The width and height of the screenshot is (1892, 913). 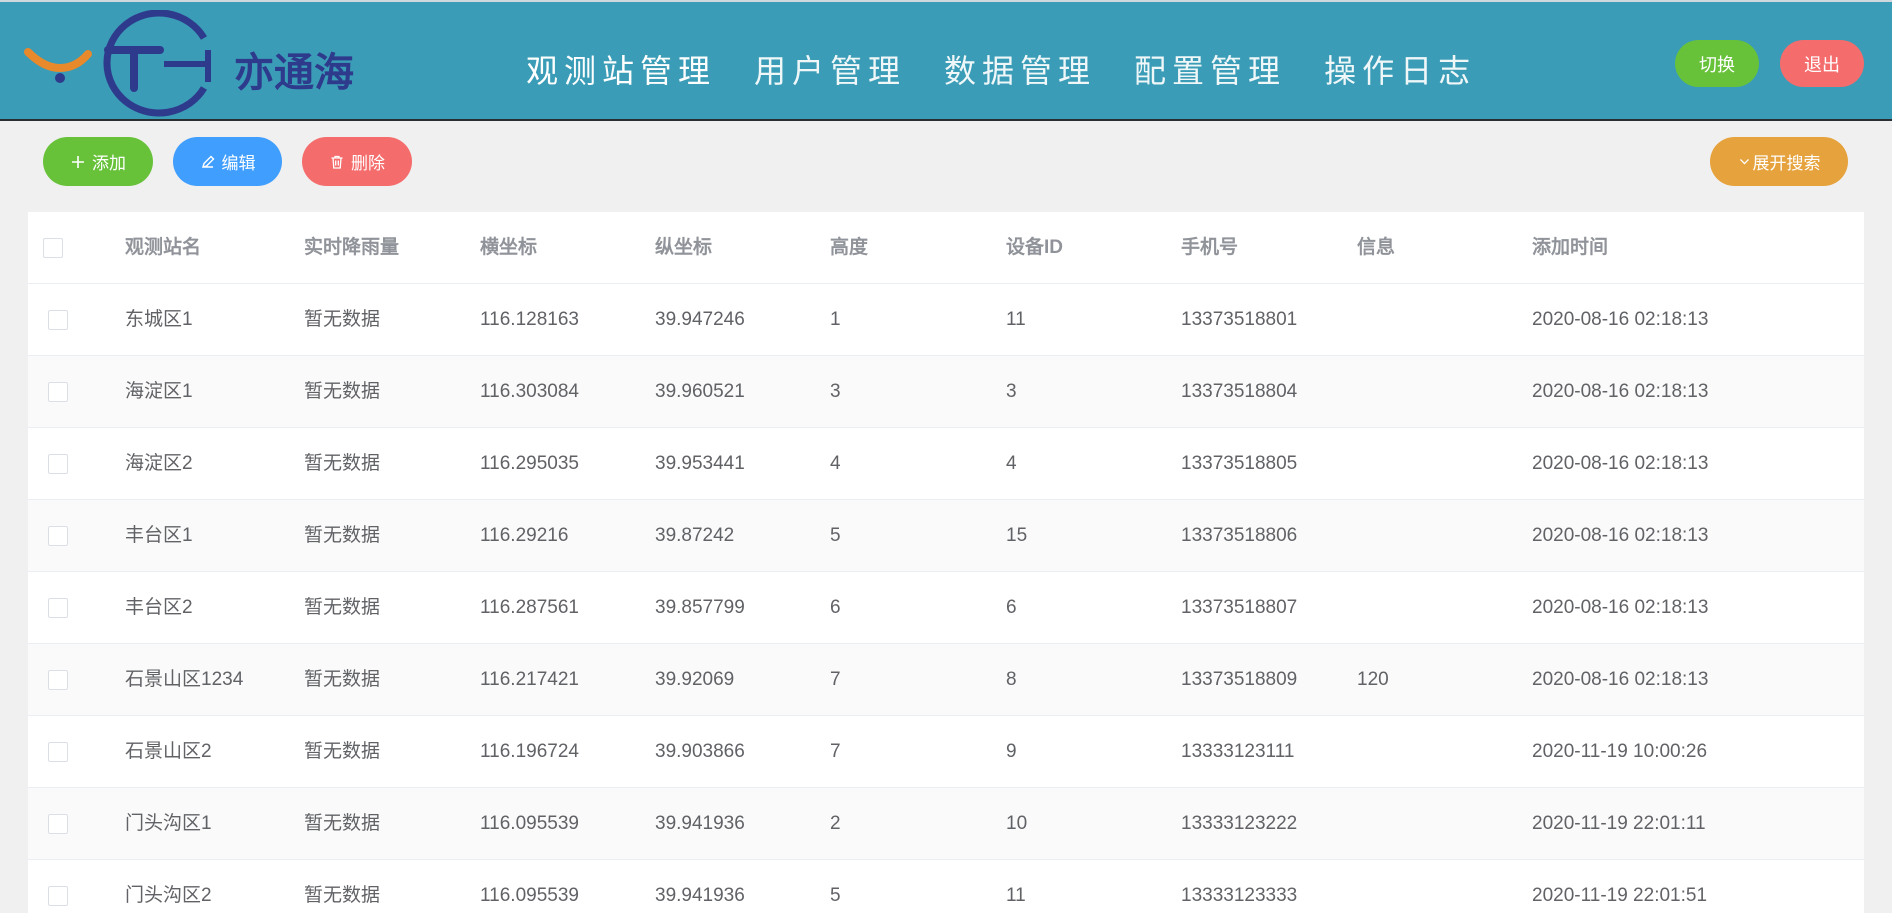 What do you see at coordinates (835, 607) in the screenshot?
I see `cell-height: 6` at bounding box center [835, 607].